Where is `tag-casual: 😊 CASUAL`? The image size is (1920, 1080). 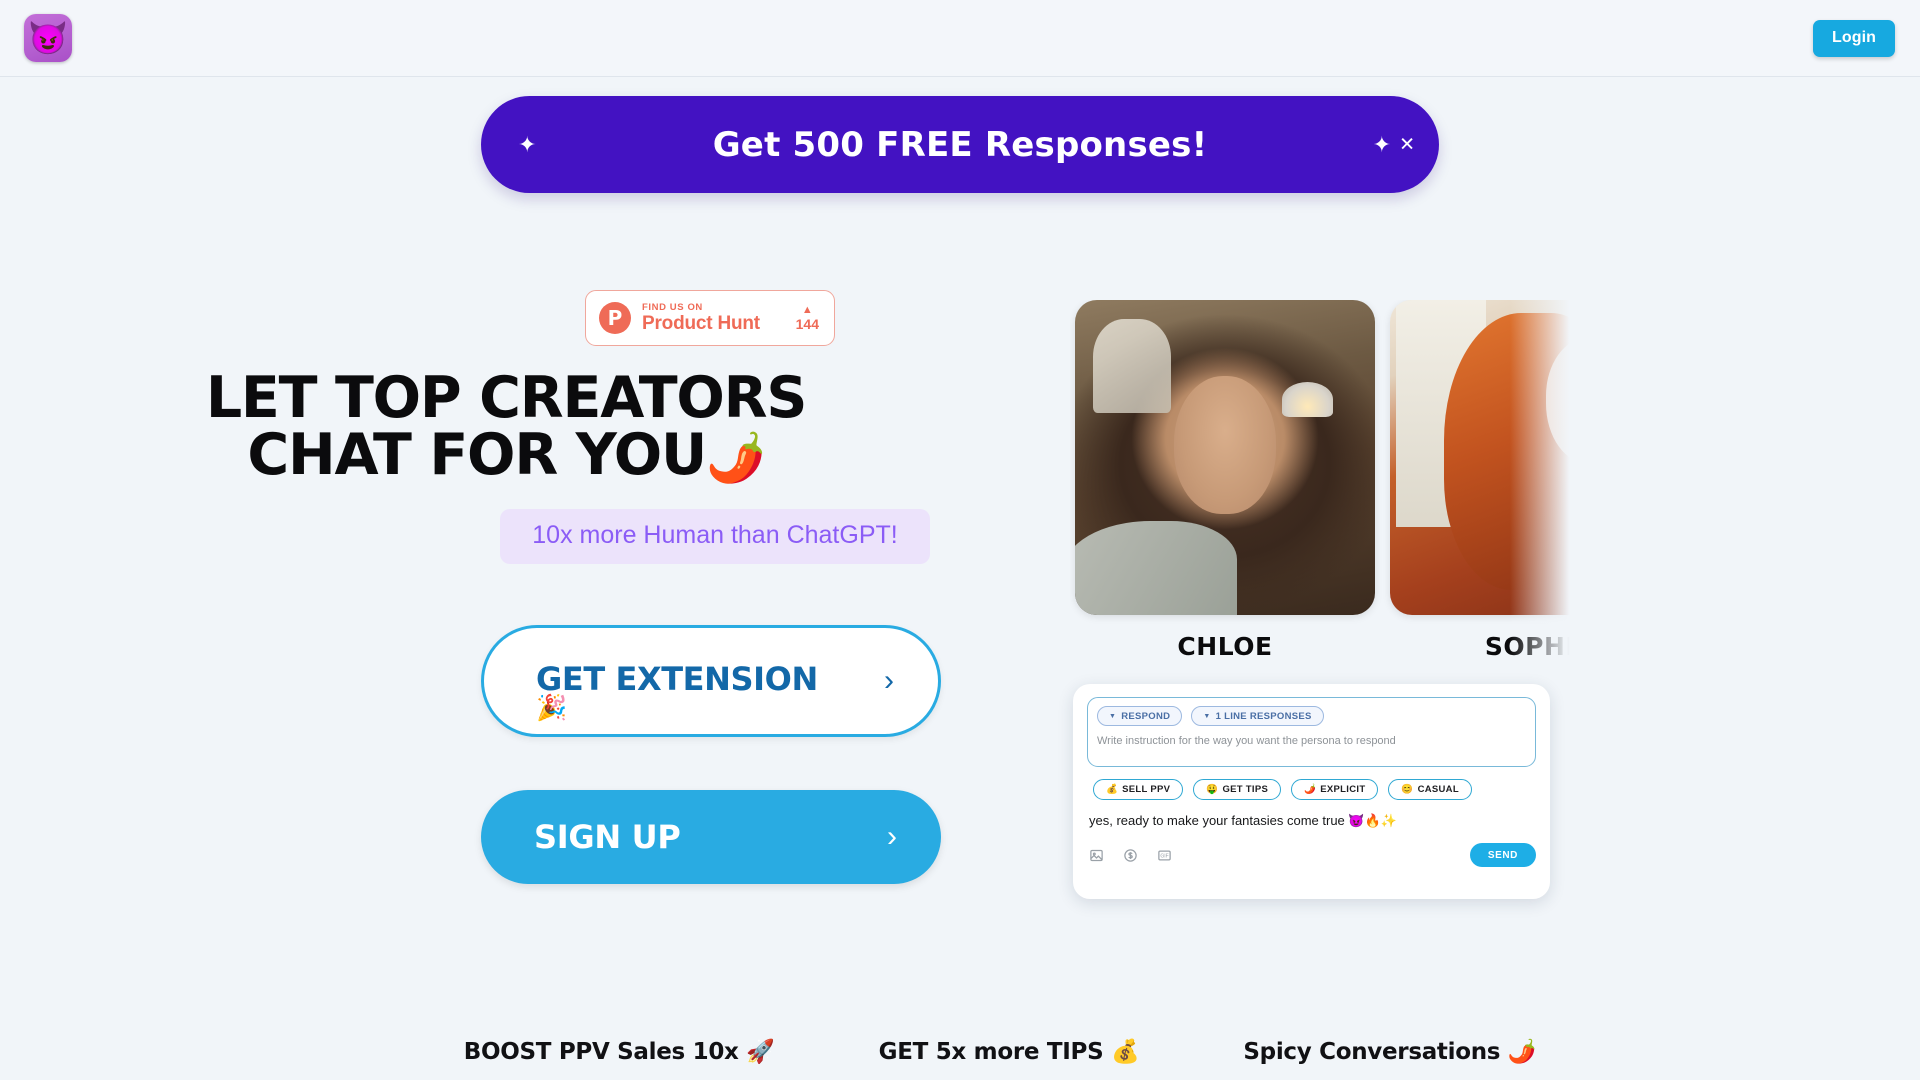
tag-casual: 😊 CASUAL is located at coordinates (1430, 789).